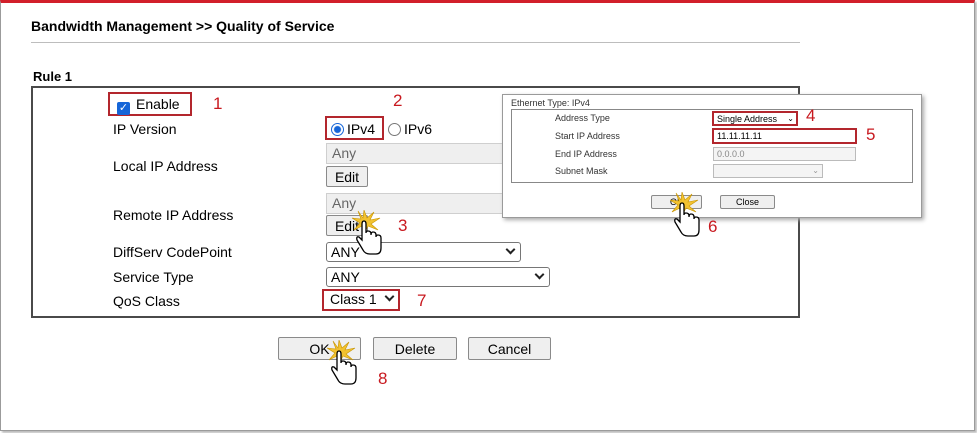  I want to click on ipv6-label: IPv6, so click(418, 129).